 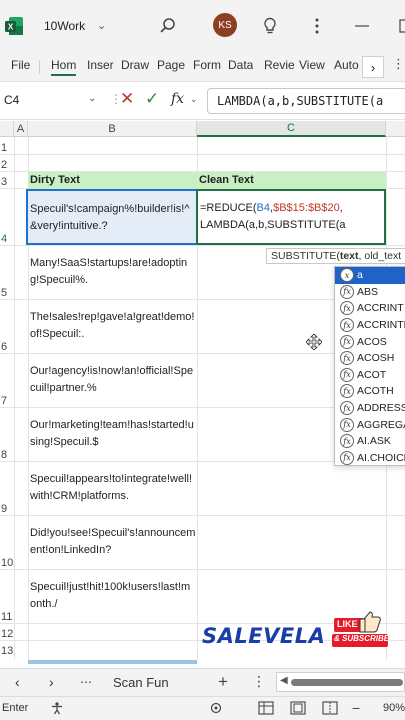 What do you see at coordinates (14, 26) in the screenshot?
I see `excel-logo-icon: X` at bounding box center [14, 26].